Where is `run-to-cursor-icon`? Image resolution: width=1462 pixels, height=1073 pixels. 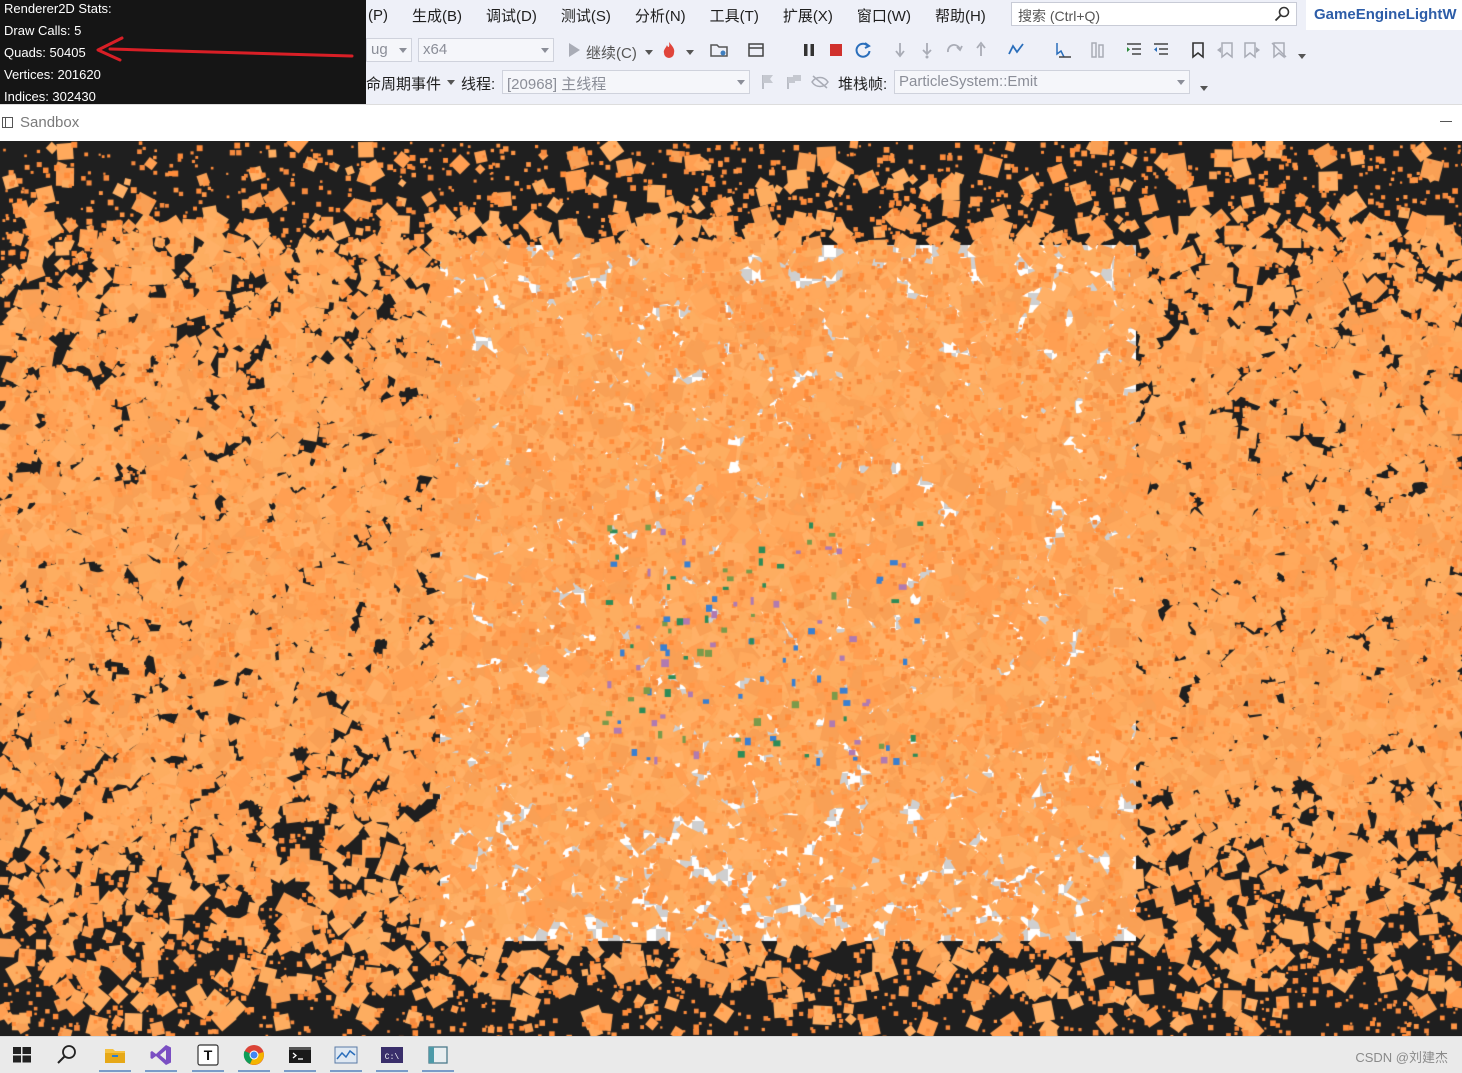 run-to-cursor-icon is located at coordinates (1063, 50).